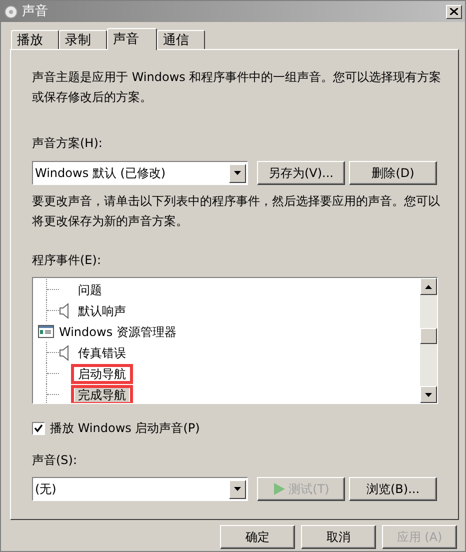 The height and width of the screenshot is (552, 466). I want to click on close-button, so click(454, 11).